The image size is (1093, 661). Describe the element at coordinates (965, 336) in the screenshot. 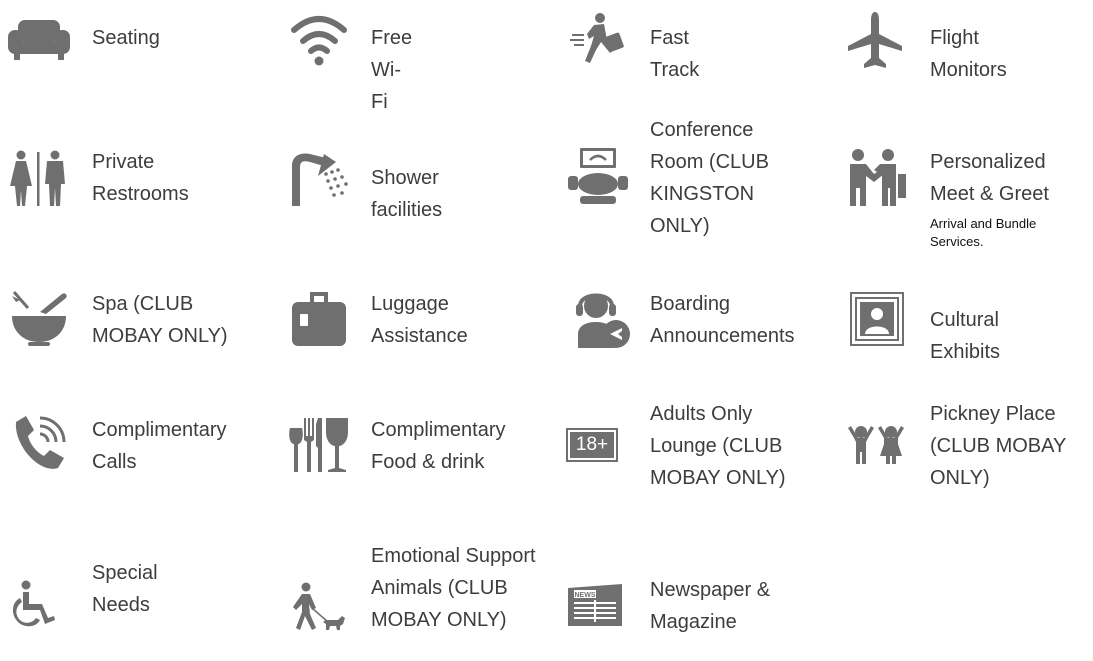

I see `amenity-label-exhibits: Cultural Exhibits` at that location.